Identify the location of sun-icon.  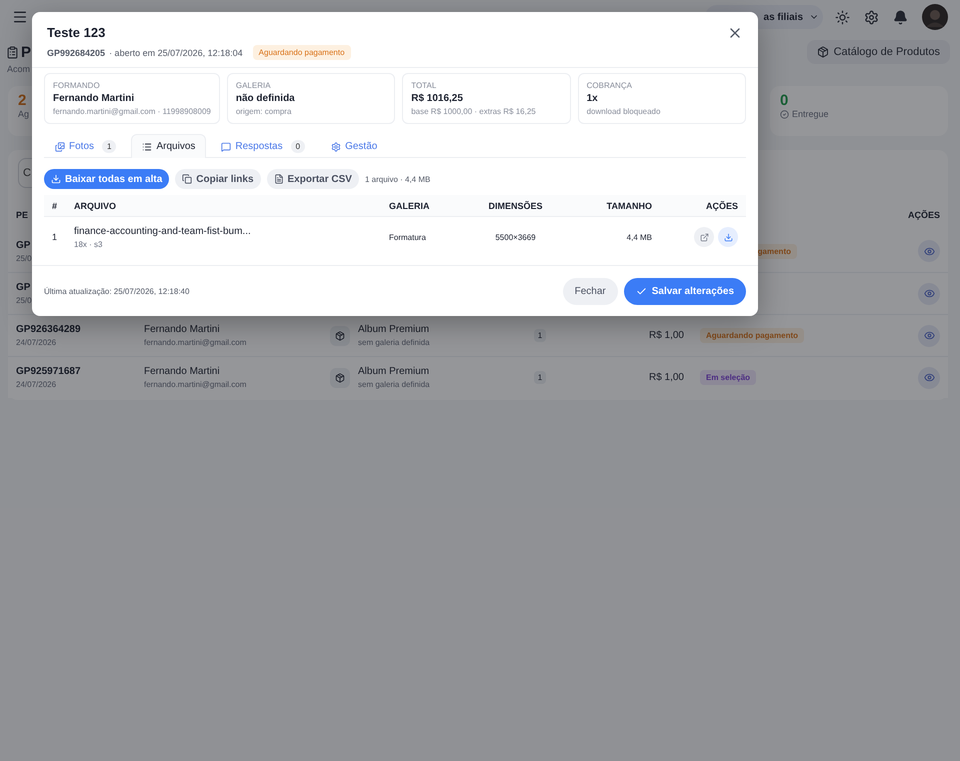
(842, 17).